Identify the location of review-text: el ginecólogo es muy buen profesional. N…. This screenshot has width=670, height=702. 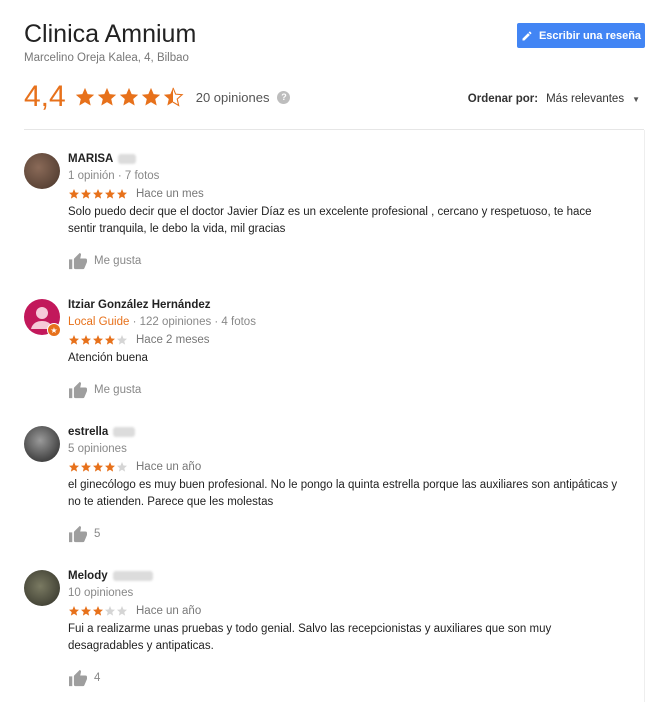
(343, 493).